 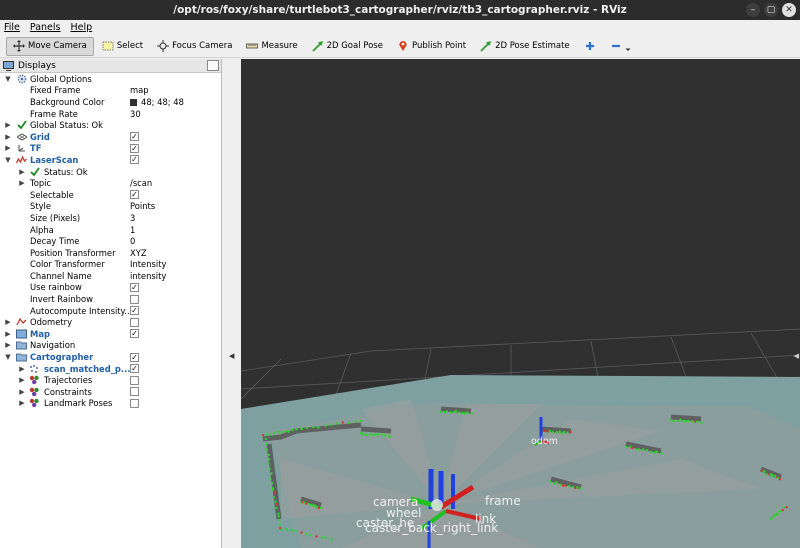 I want to click on tree-row-invert-rainbow: Invert Rainbow, so click(x=110, y=299).